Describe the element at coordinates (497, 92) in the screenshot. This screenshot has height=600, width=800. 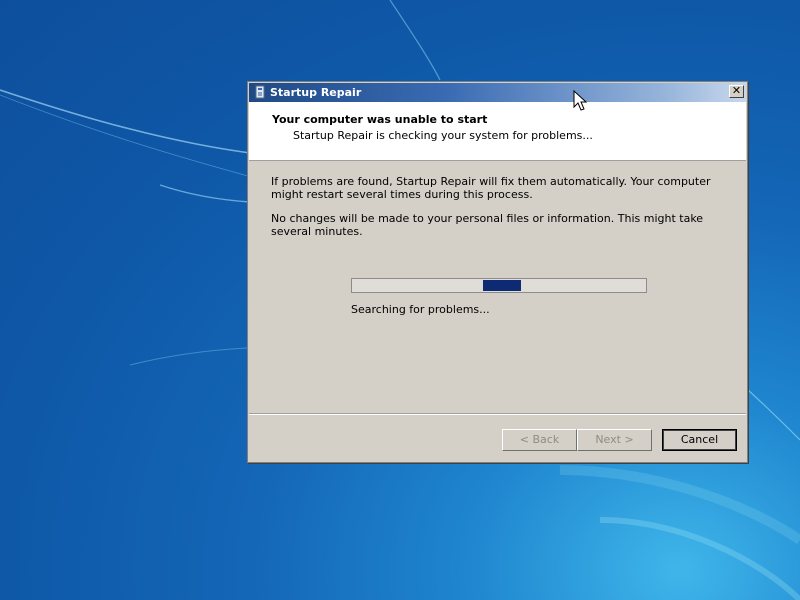
I see `titlebar: Startup Repair ✕` at that location.